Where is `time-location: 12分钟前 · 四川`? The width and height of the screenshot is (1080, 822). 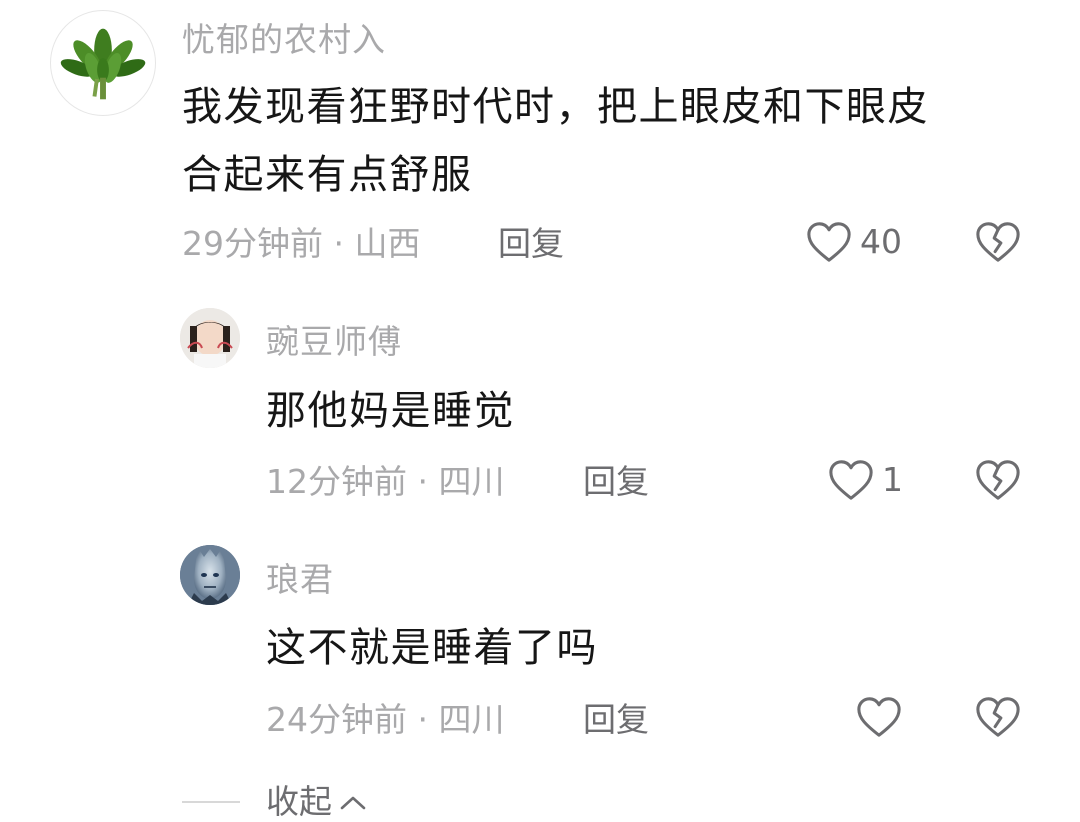
time-location: 12分钟前 · 四川 is located at coordinates (385, 481).